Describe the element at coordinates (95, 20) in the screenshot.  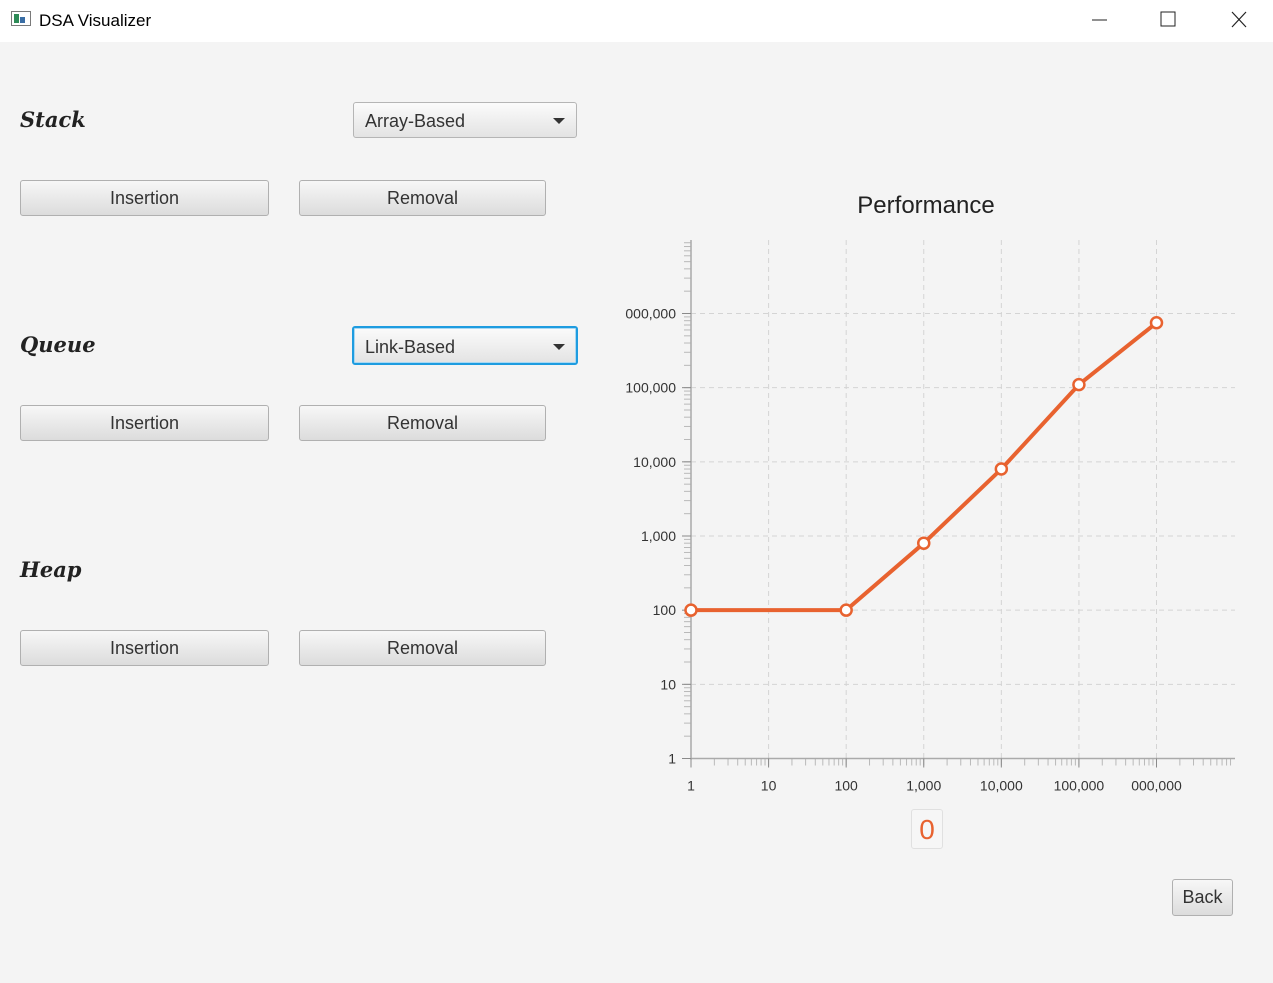
I see `window-title: DSA Visualizer` at that location.